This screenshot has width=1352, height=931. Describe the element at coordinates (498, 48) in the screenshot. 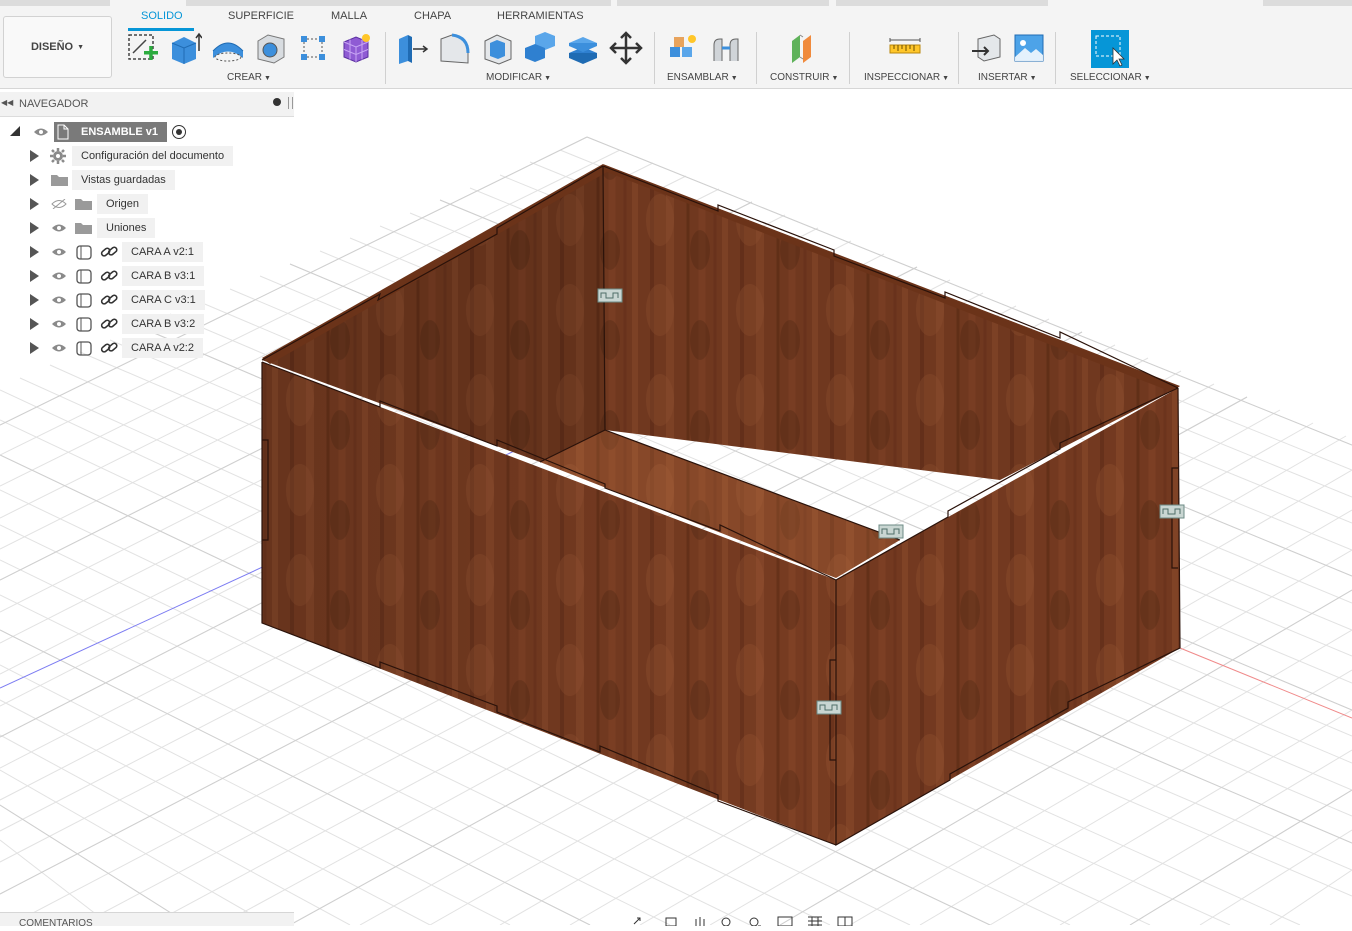

I see `shell-icon` at that location.